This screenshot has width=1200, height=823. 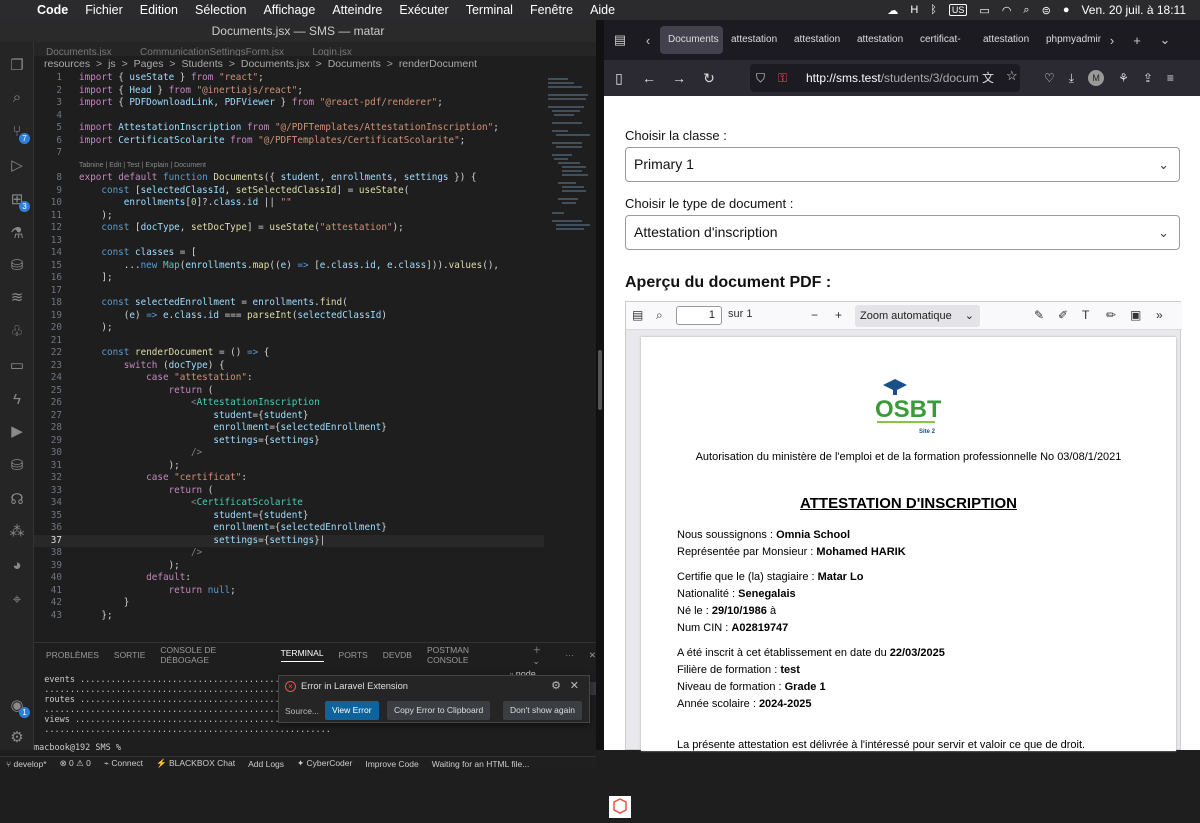 I want to click on scroll-left-icon: ‹, so click(x=648, y=40).